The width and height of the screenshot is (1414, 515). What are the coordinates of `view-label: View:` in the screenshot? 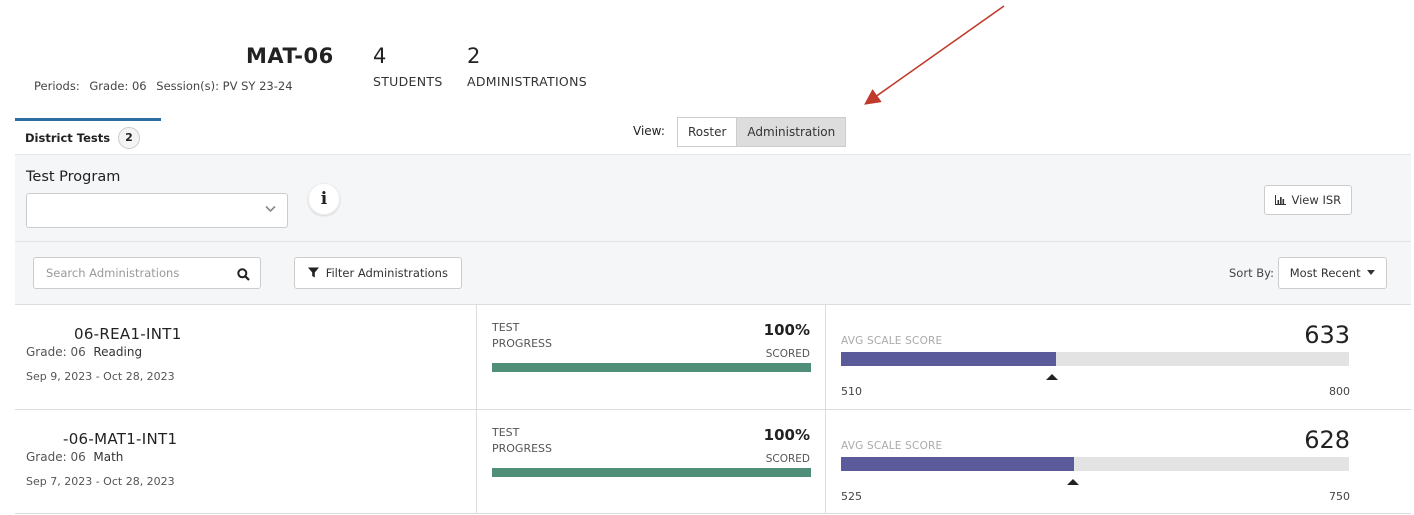 It's located at (649, 131).